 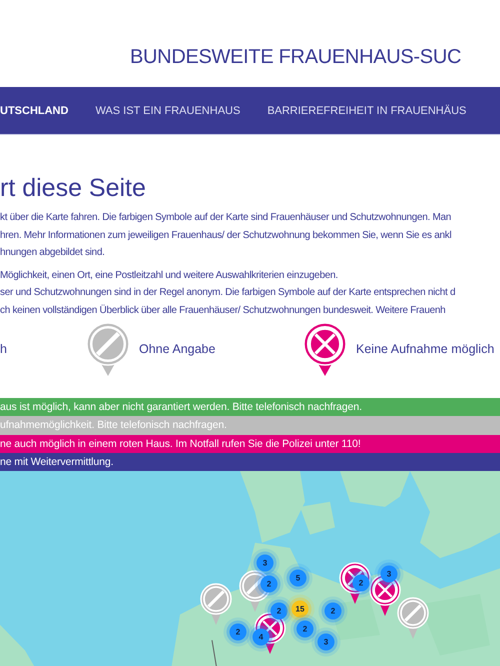 What do you see at coordinates (53, 253) in the screenshot?
I see `paragraph-line: hnungen abgebildet sind.` at bounding box center [53, 253].